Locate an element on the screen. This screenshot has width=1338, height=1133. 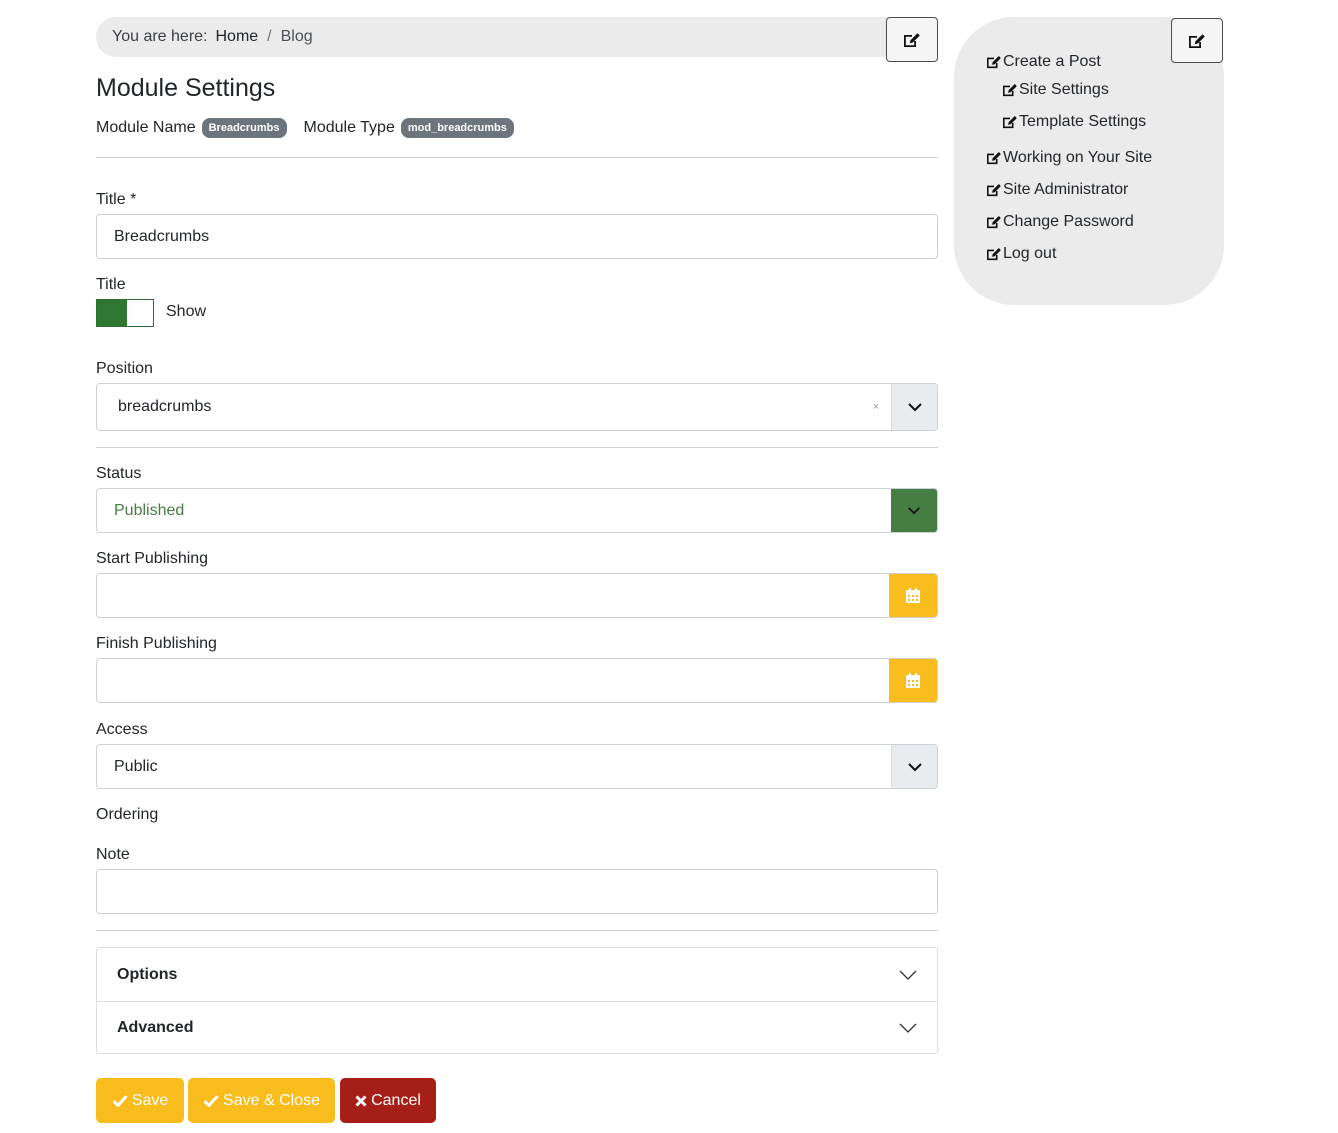
save-button: Save is located at coordinates (140, 1100).